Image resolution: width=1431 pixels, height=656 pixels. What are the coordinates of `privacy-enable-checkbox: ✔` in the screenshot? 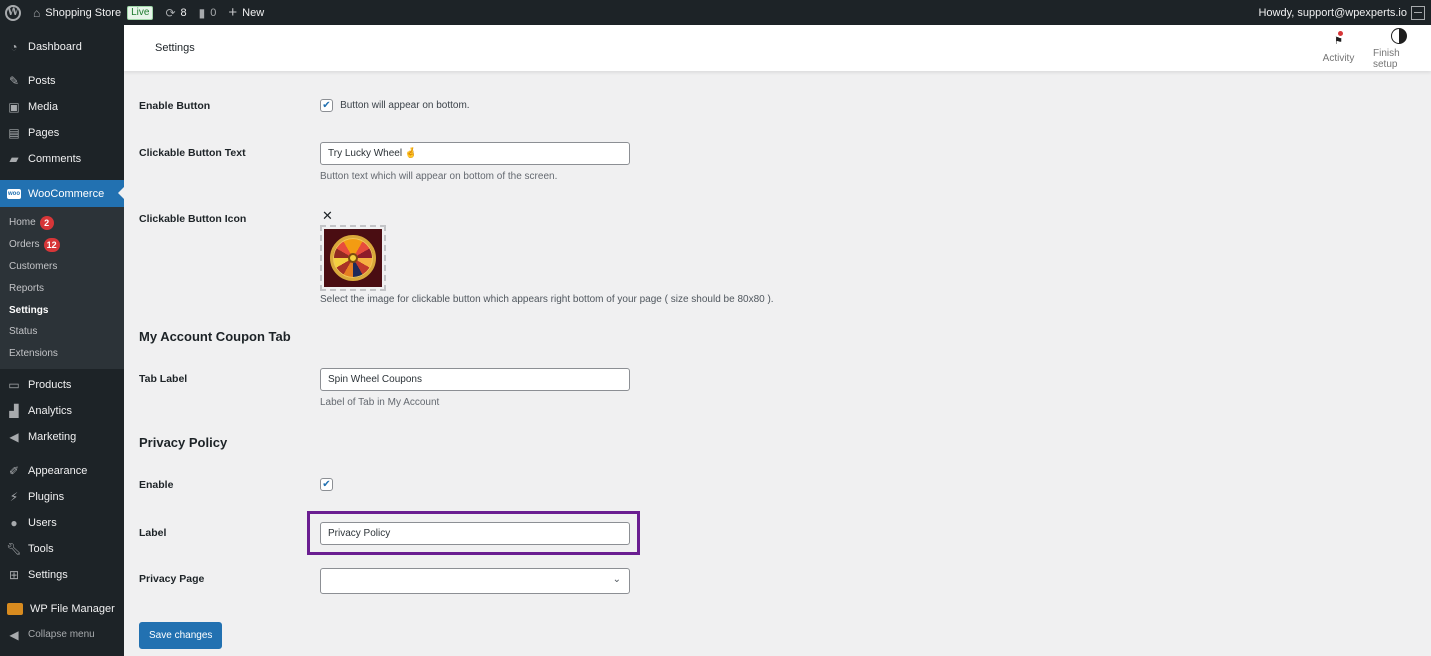 It's located at (326, 484).